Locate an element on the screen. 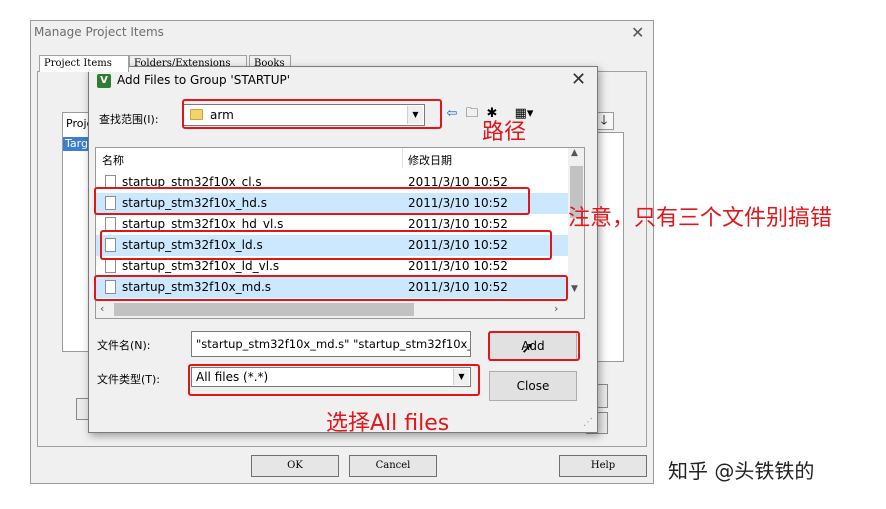 This screenshot has height=509, width=886. column-header-date: 修改日期 is located at coordinates (430, 160).